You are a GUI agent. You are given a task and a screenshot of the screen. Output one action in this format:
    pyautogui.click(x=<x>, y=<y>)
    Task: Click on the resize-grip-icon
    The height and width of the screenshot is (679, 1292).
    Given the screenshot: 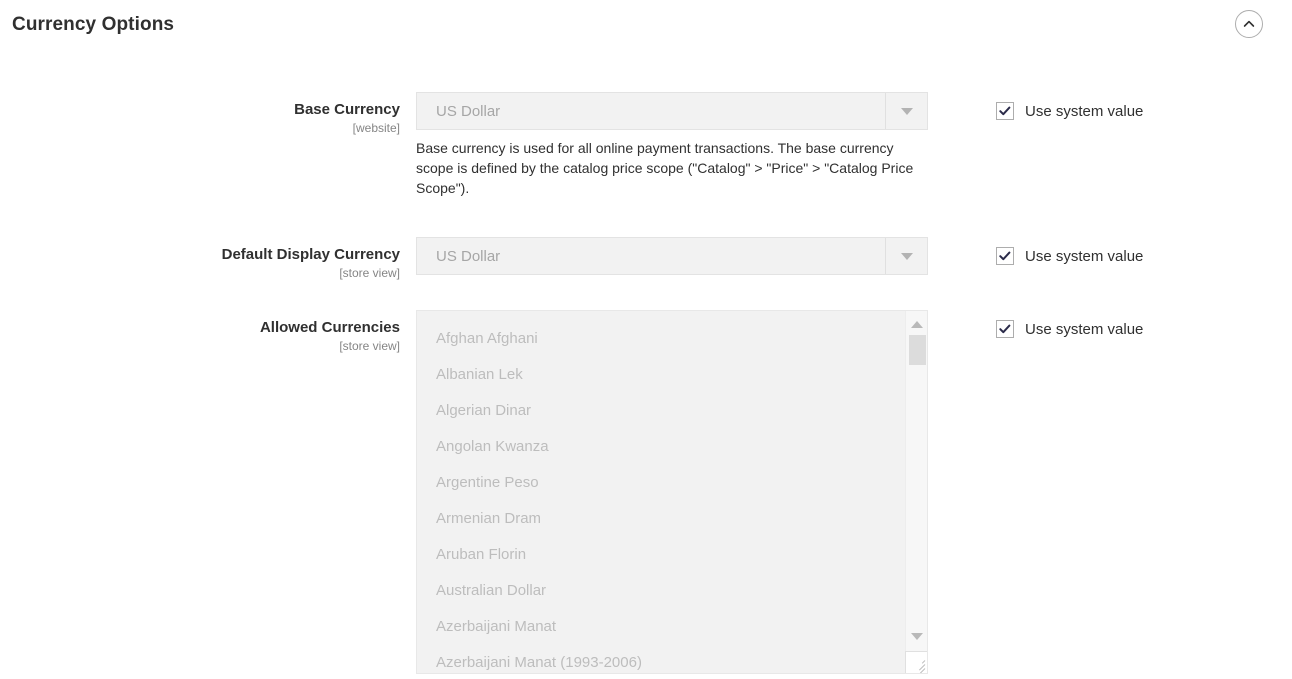 What is the action you would take?
    pyautogui.click(x=916, y=662)
    